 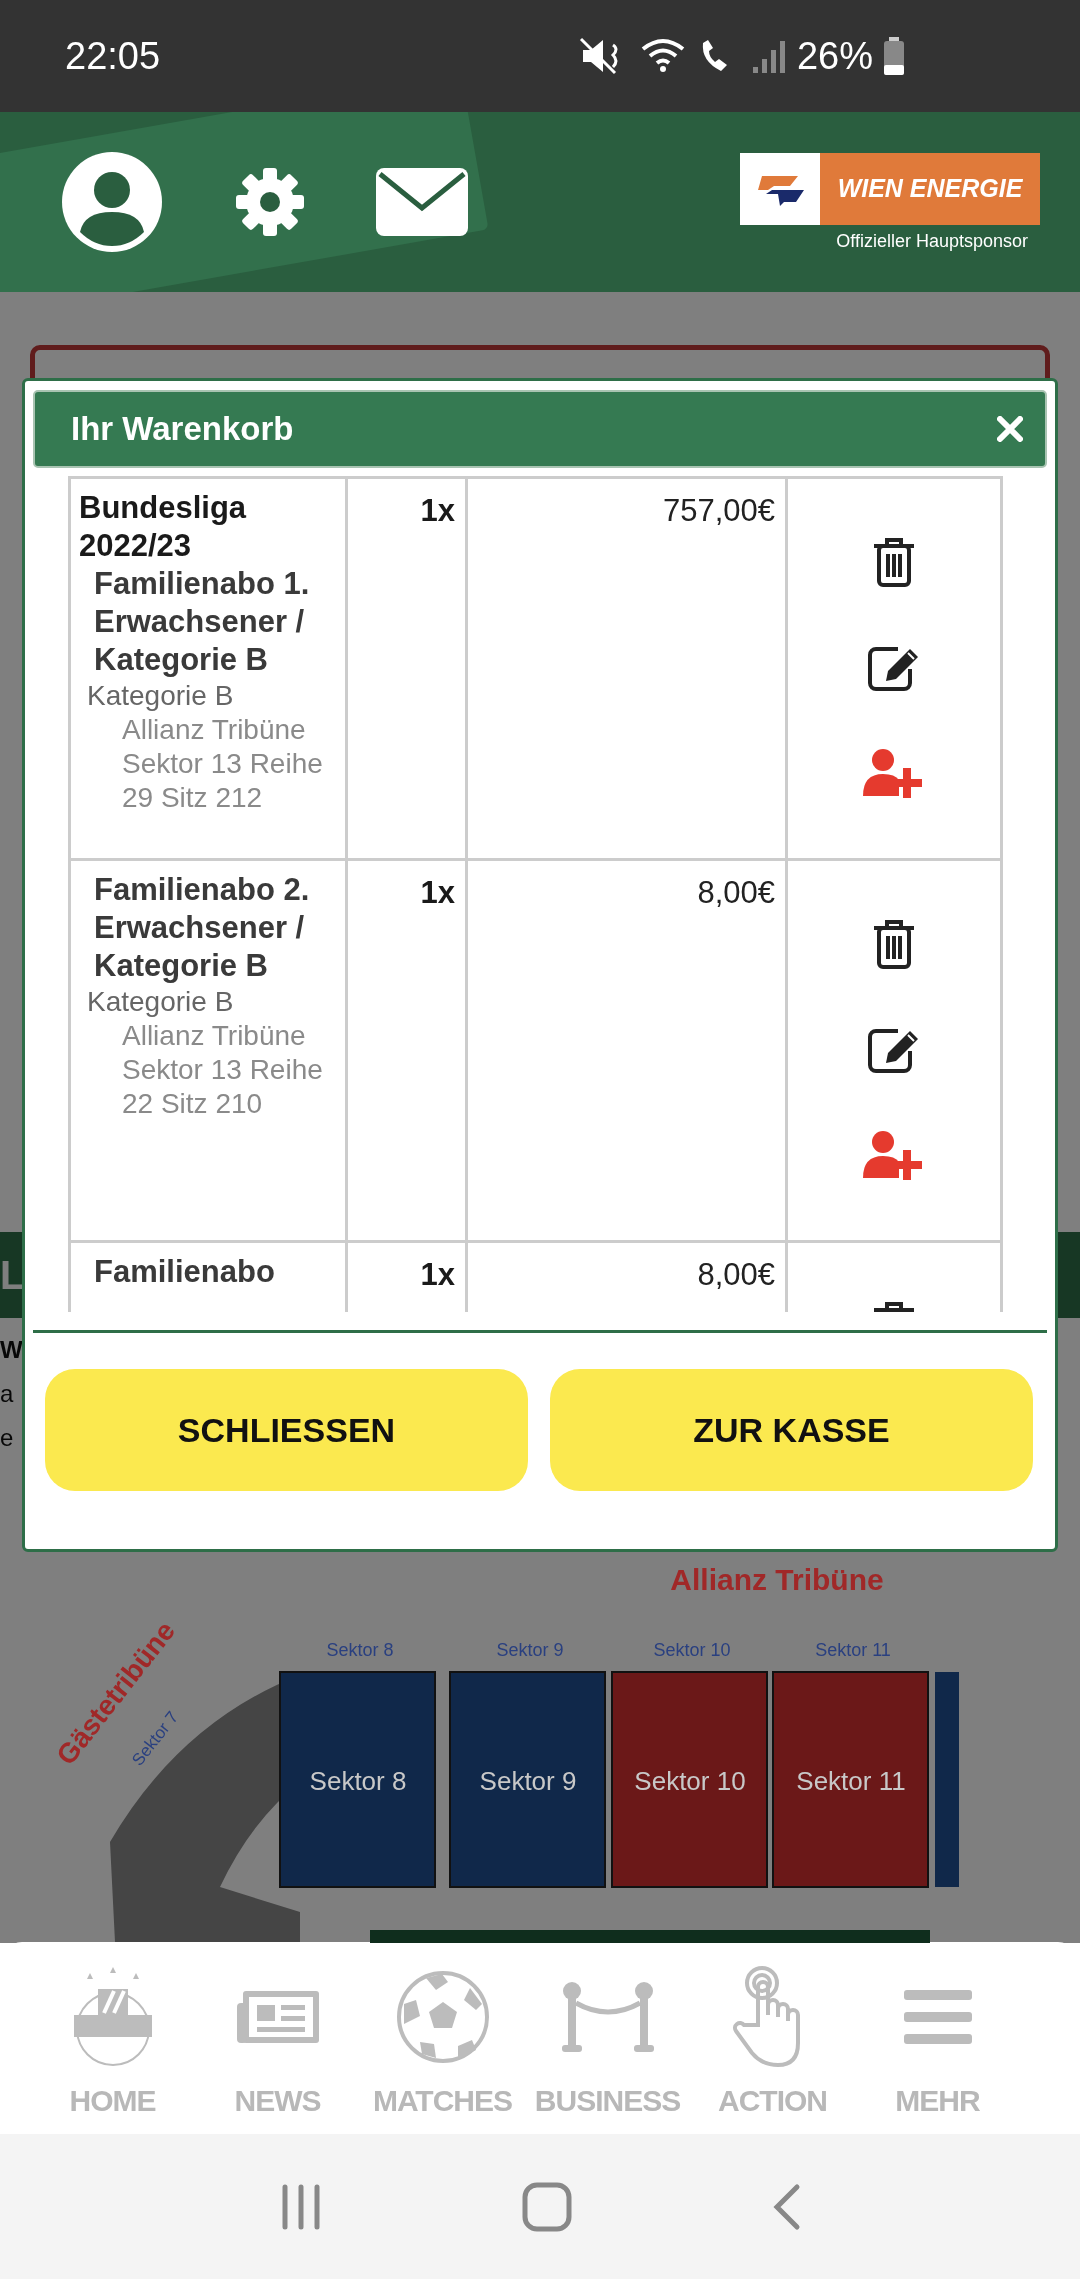 What do you see at coordinates (692, 1650) in the screenshot?
I see `sector-heading: Sektor 10` at bounding box center [692, 1650].